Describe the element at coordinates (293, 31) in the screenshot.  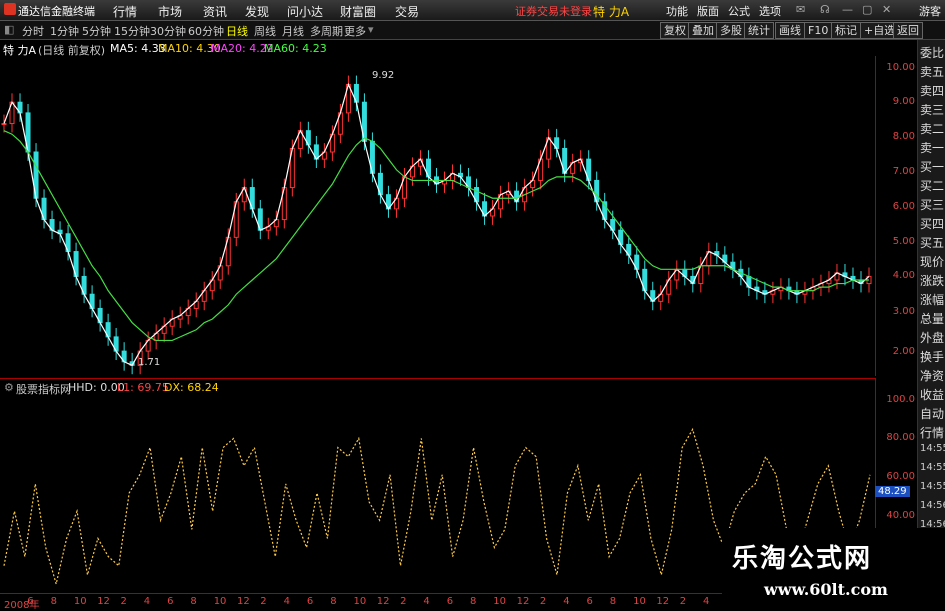
I see `period-monthly: 月线` at that location.